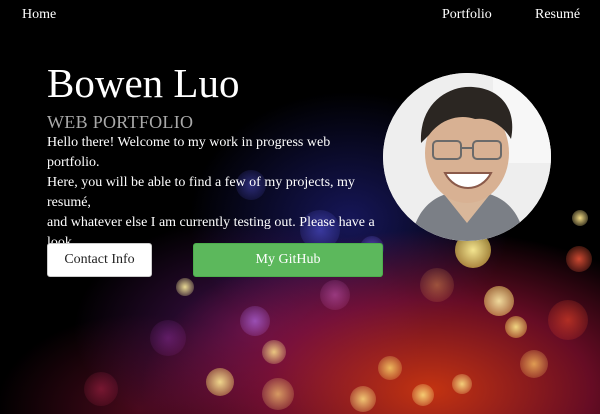 This screenshot has height=414, width=600. Describe the element at coordinates (39, 15) in the screenshot. I see `nav-link-home: Home` at that location.